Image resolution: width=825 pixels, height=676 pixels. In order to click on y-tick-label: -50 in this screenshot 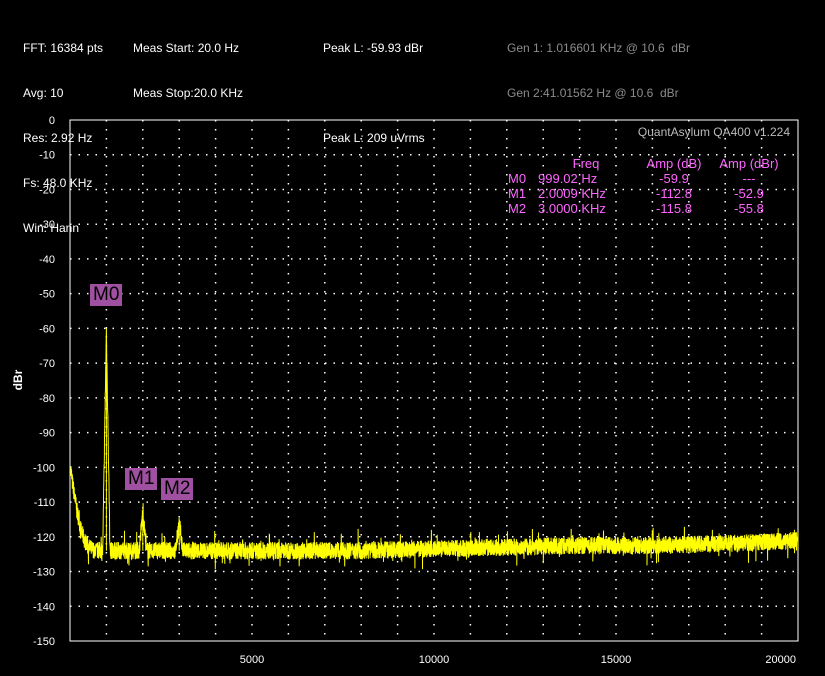, I will do `click(47, 295)`.